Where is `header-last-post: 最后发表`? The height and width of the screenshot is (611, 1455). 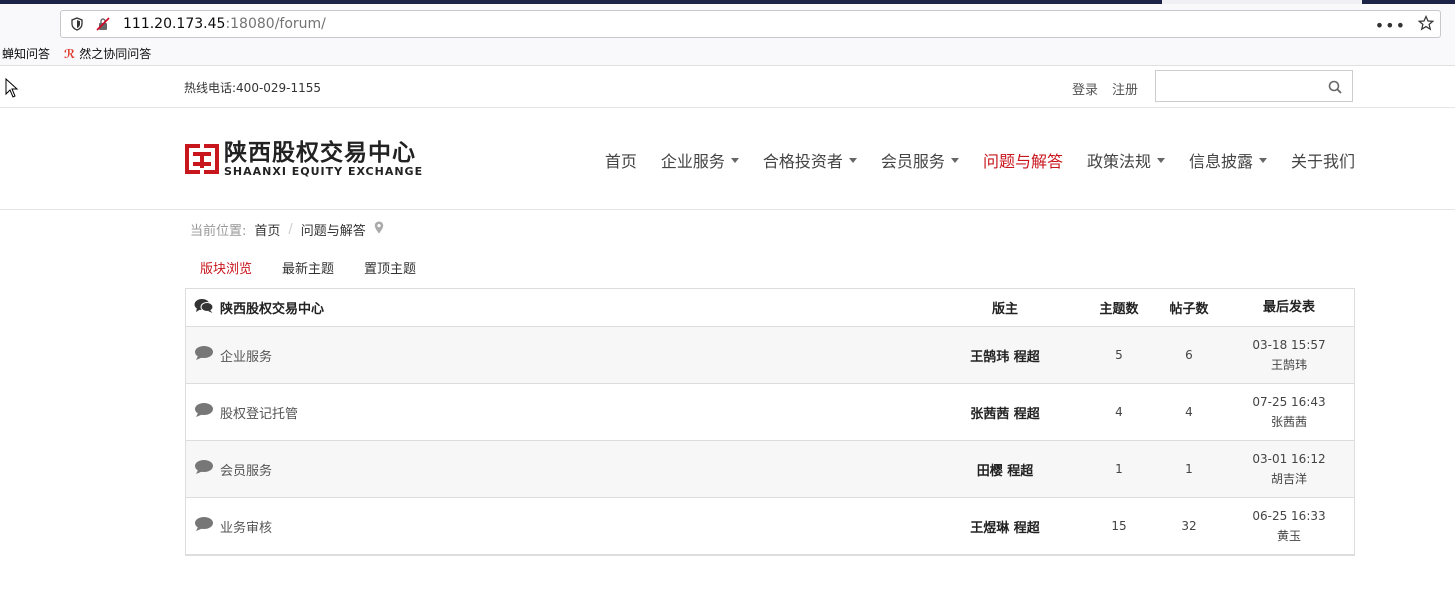 header-last-post: 最后发表 is located at coordinates (1288, 307).